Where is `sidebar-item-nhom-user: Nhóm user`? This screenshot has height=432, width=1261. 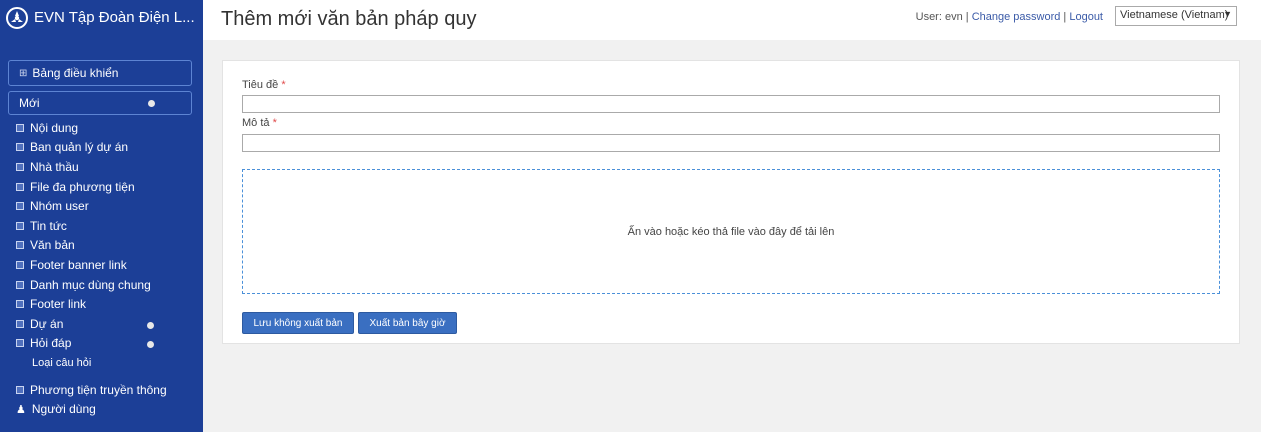
sidebar-item-nhom-user: Nhóm user is located at coordinates (52, 206).